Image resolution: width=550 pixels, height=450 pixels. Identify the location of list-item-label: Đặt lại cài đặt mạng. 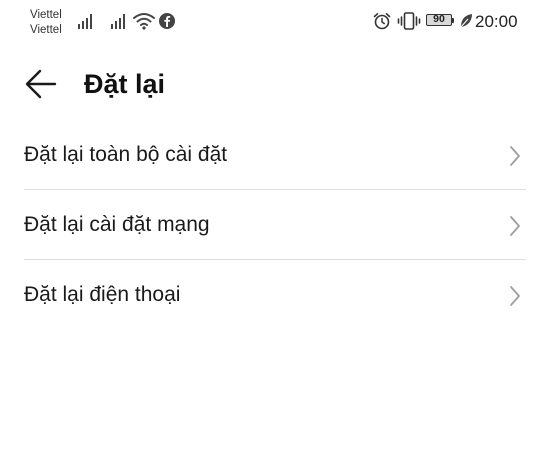
(117, 224).